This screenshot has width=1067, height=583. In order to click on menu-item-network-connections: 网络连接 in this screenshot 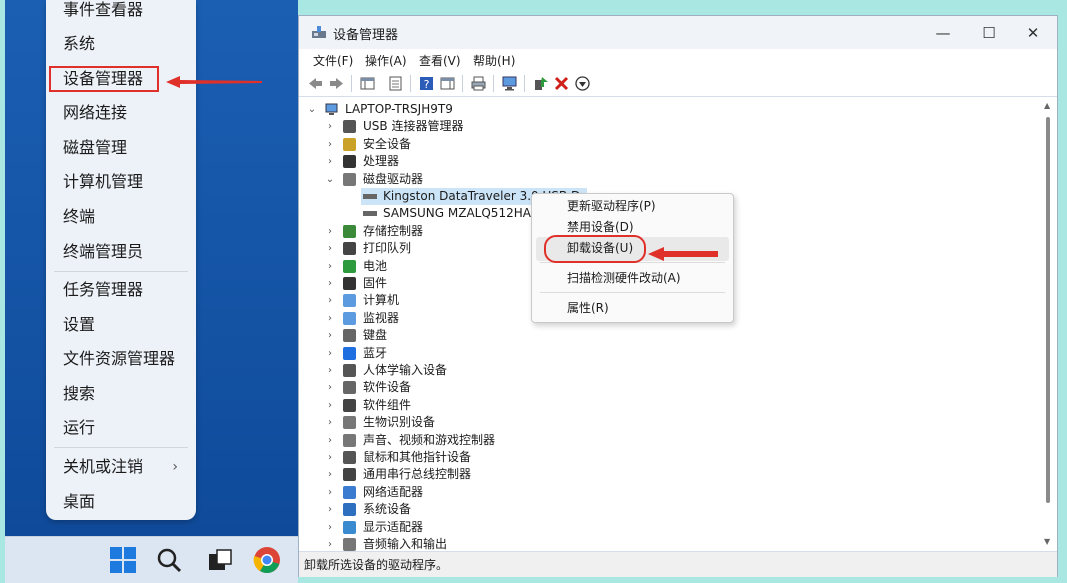, I will do `click(121, 113)`.